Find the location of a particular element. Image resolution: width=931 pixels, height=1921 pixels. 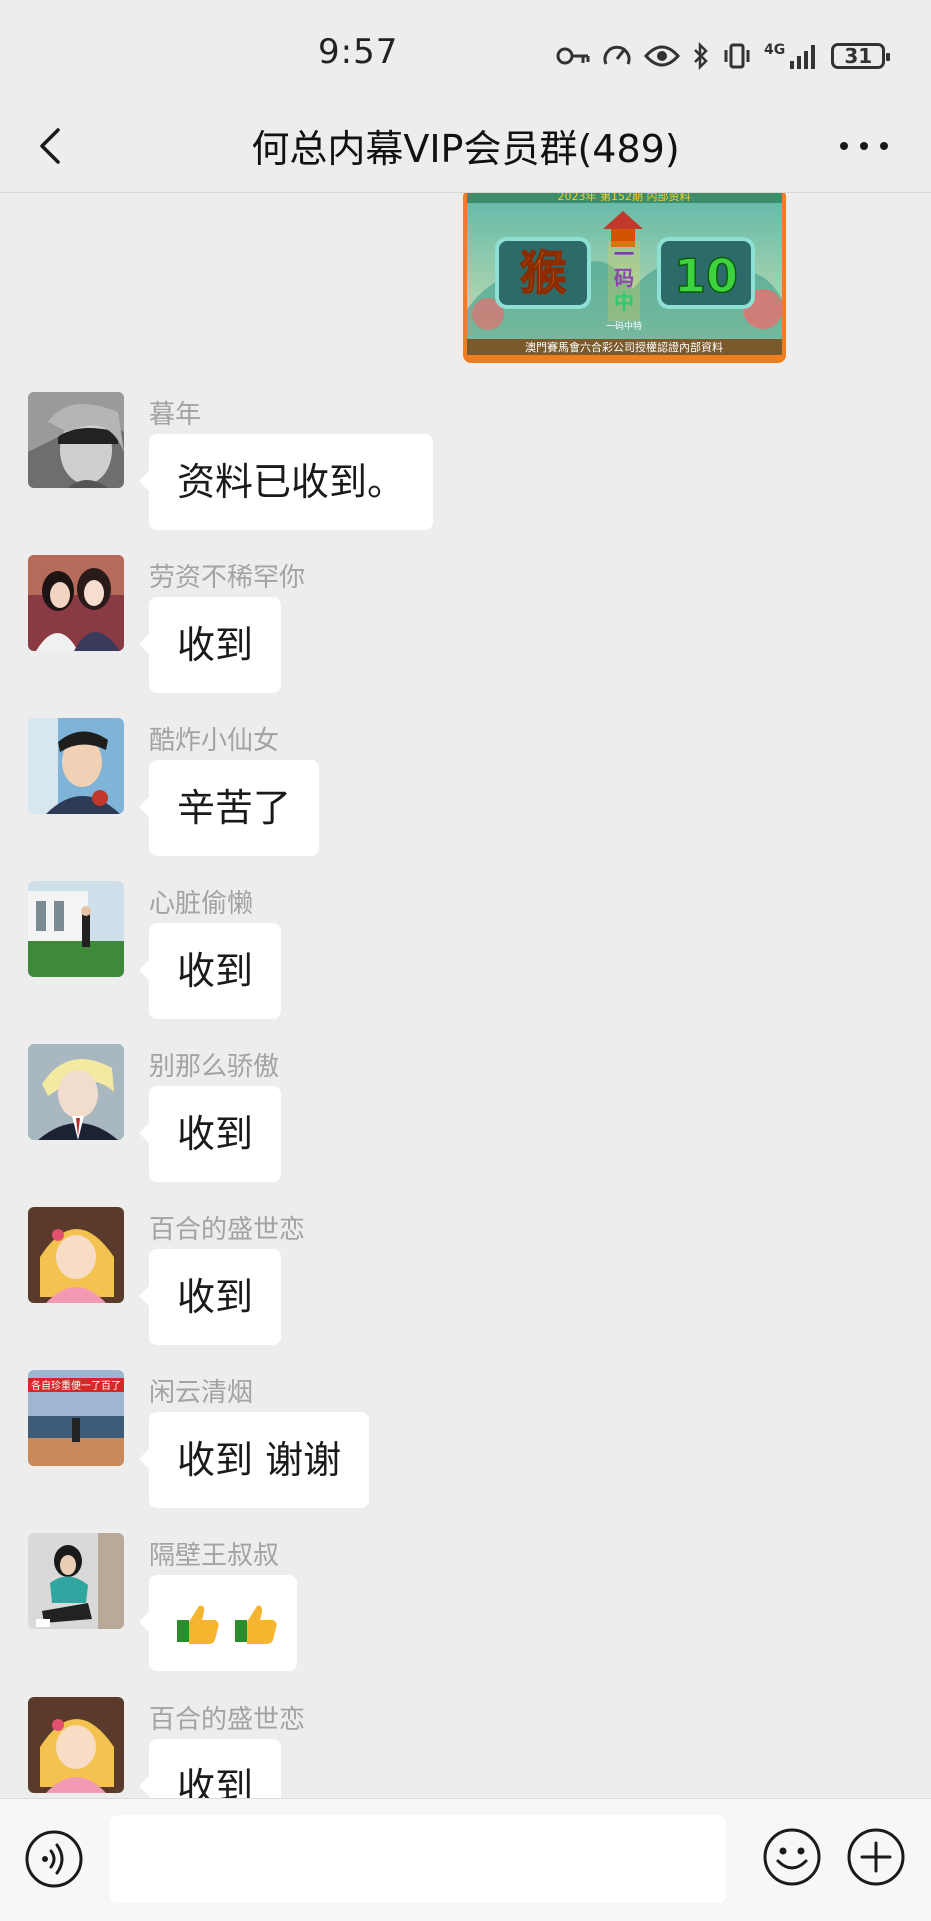

message-bubble is located at coordinates (218, 1623).